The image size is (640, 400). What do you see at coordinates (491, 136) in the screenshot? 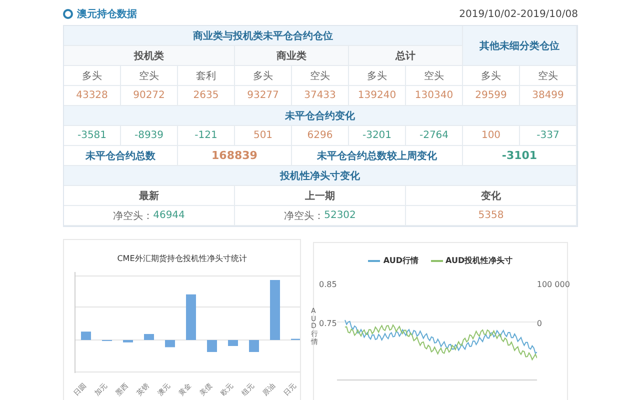
I see `table-cell: 100` at bounding box center [491, 136].